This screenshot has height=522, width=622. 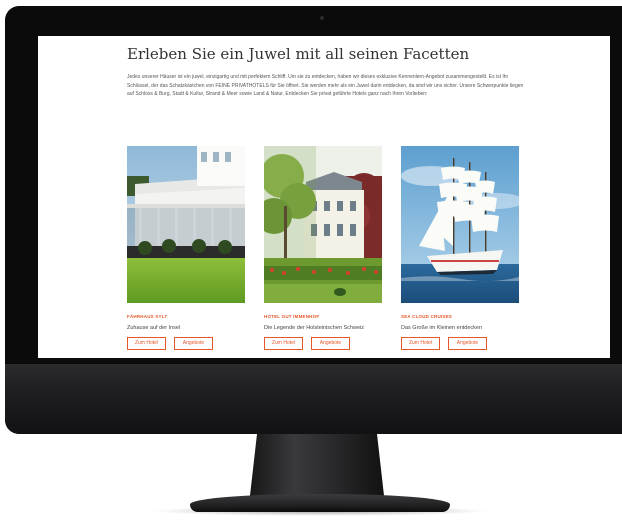 I want to click on hotel-photo-sea-cloud, so click(x=460, y=224).